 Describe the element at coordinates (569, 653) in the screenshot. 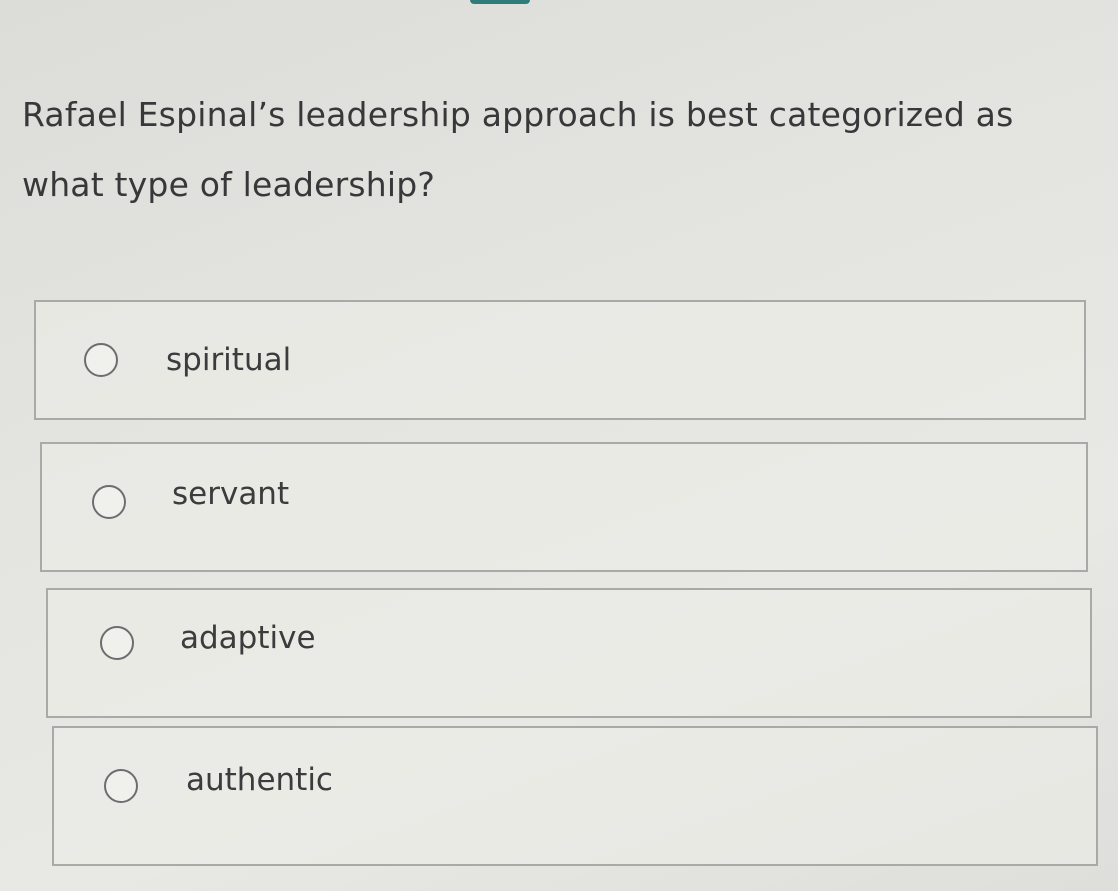

I see `option-adaptive: adaptive` at that location.